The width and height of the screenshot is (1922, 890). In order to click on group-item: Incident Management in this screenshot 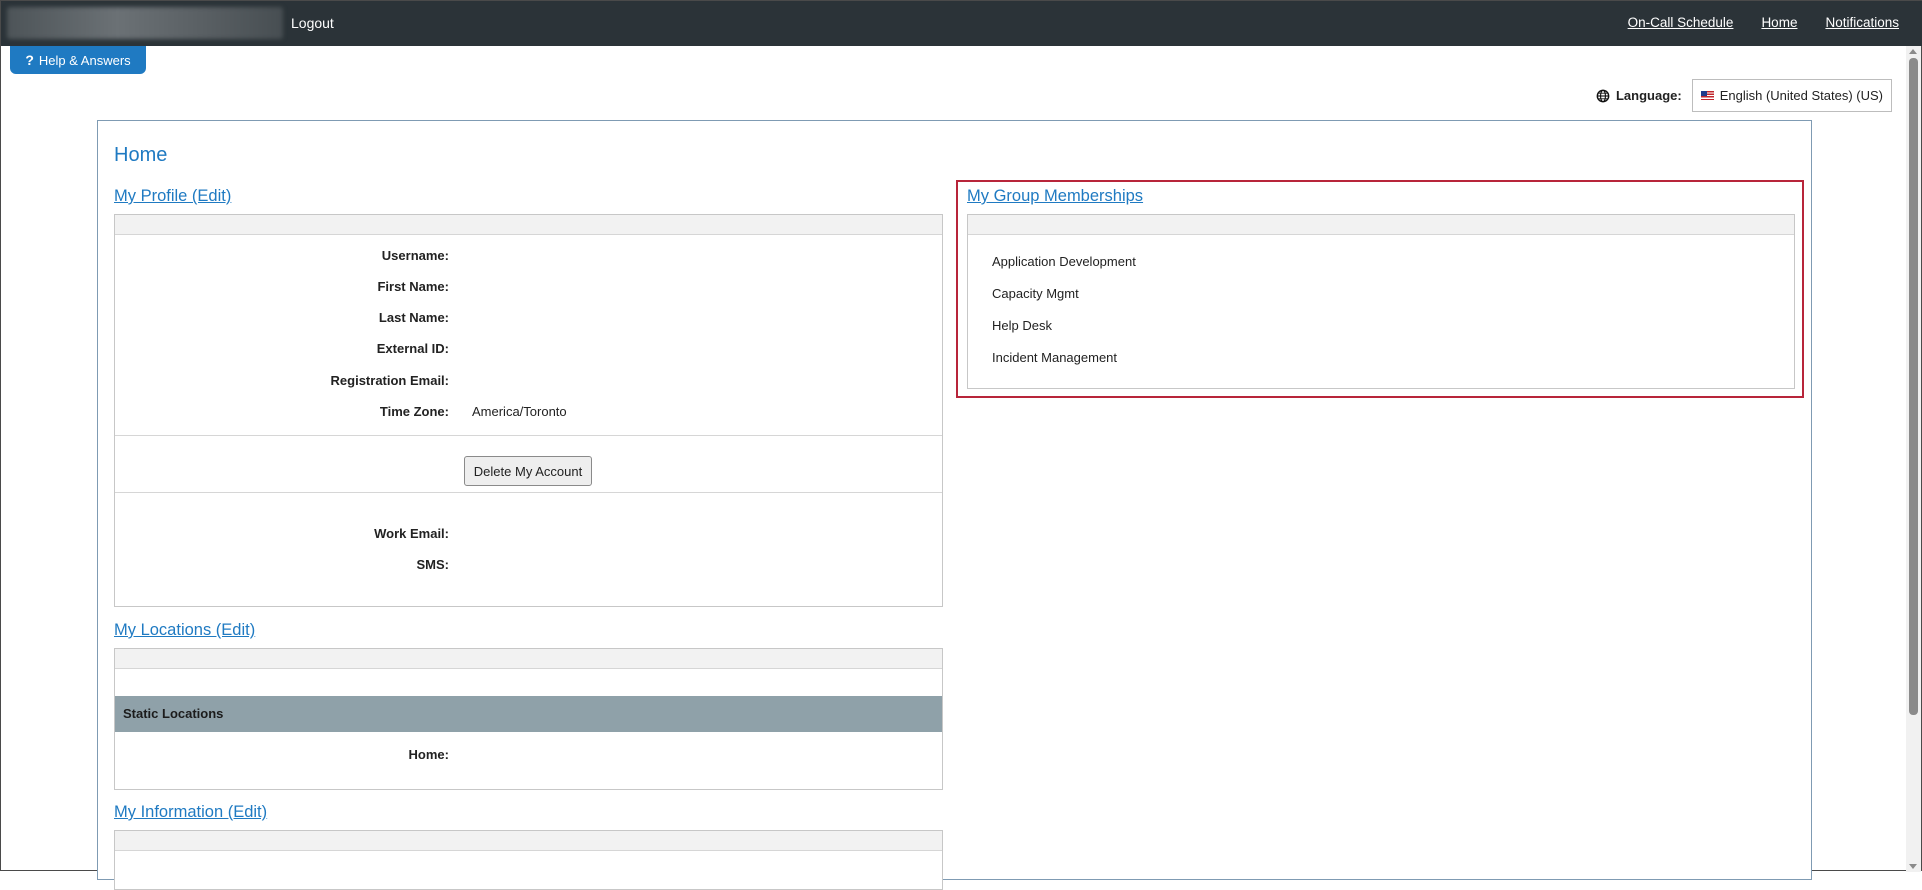, I will do `click(1055, 357)`.